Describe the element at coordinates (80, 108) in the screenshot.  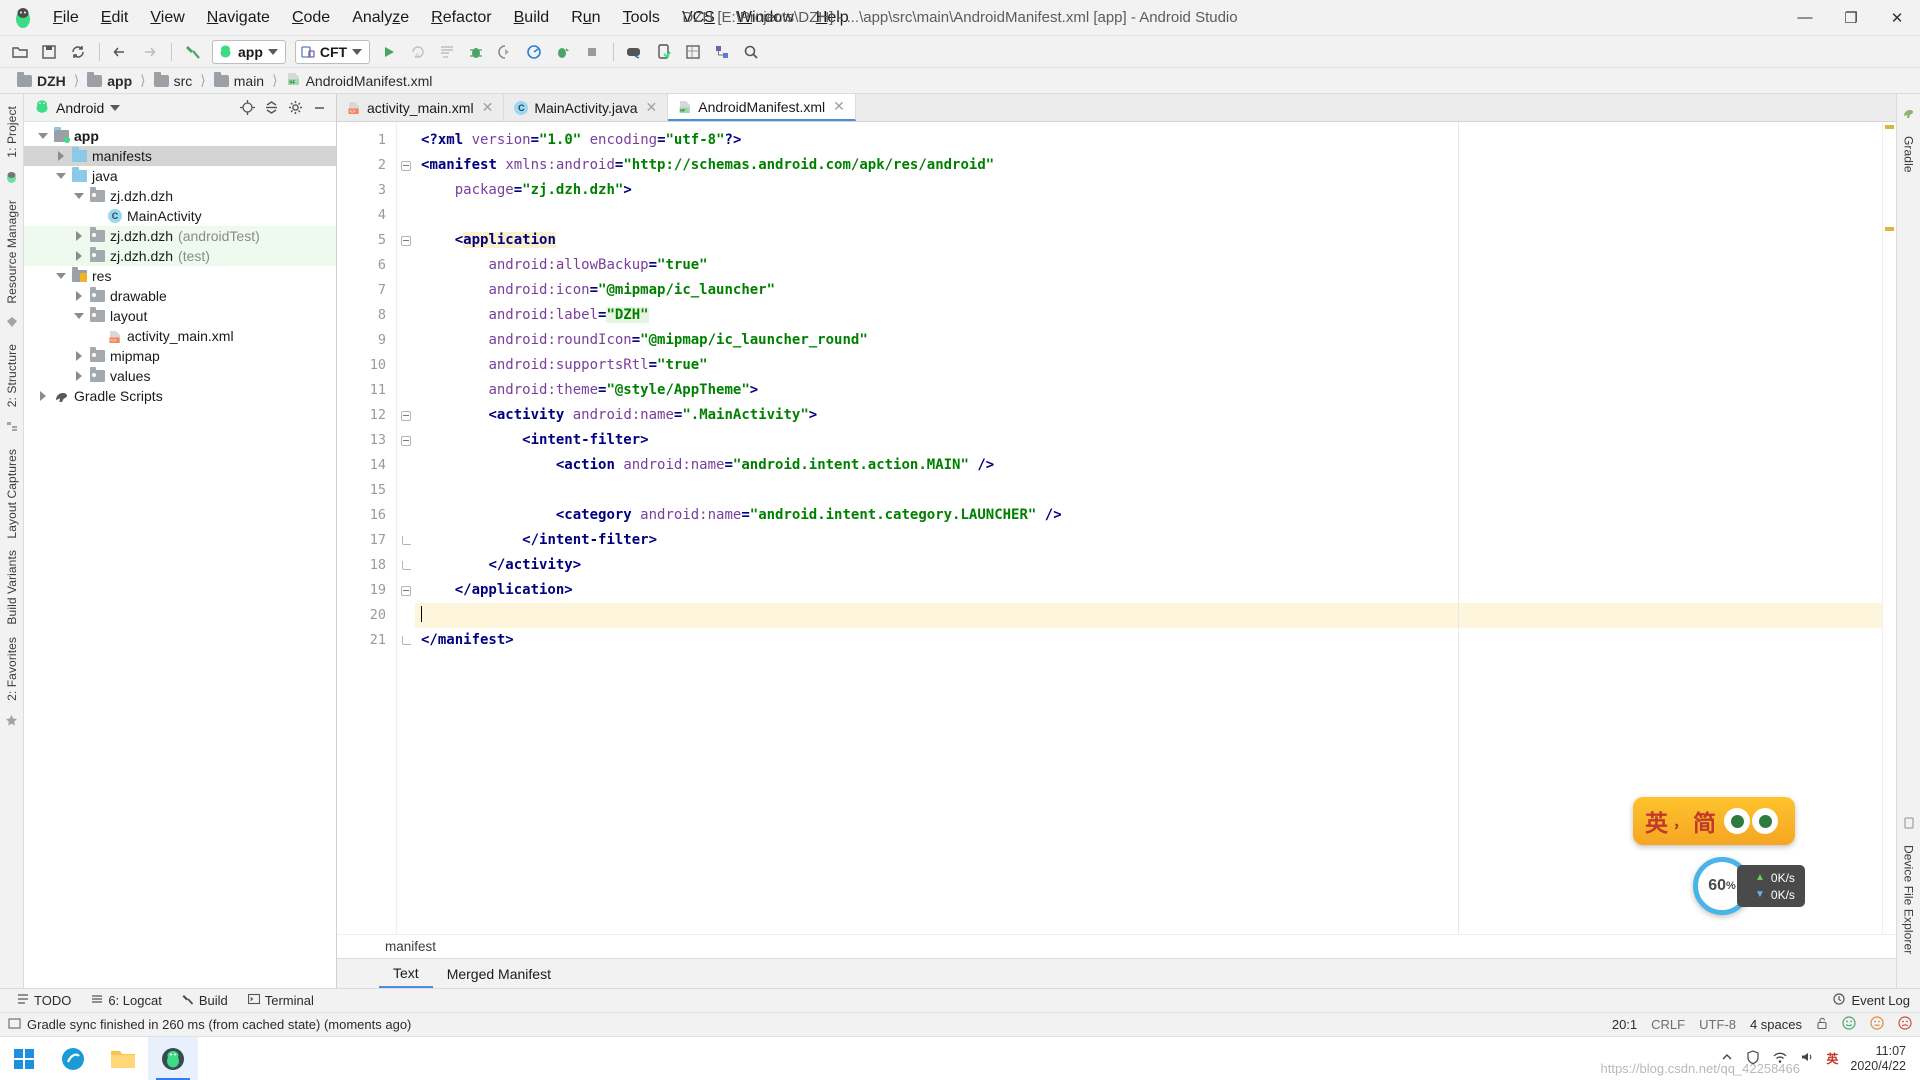
I see `project-view-selector-label: Android` at that location.